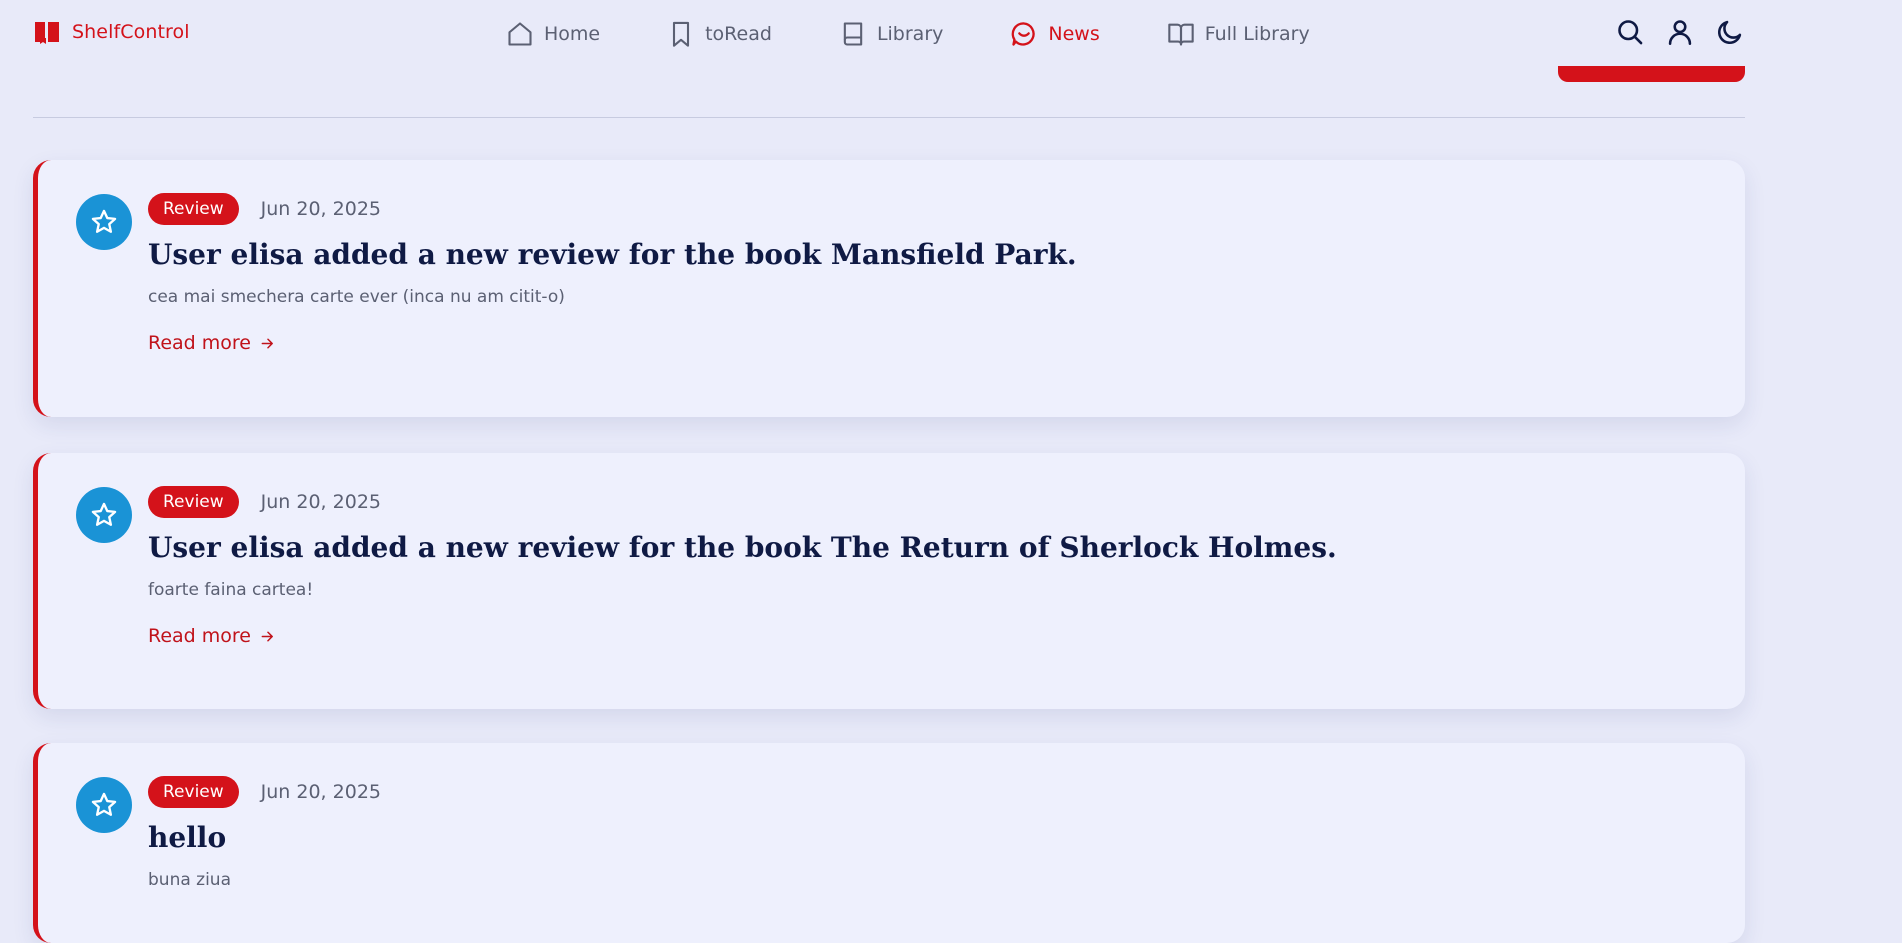  I want to click on nav-label: News, so click(1074, 34).